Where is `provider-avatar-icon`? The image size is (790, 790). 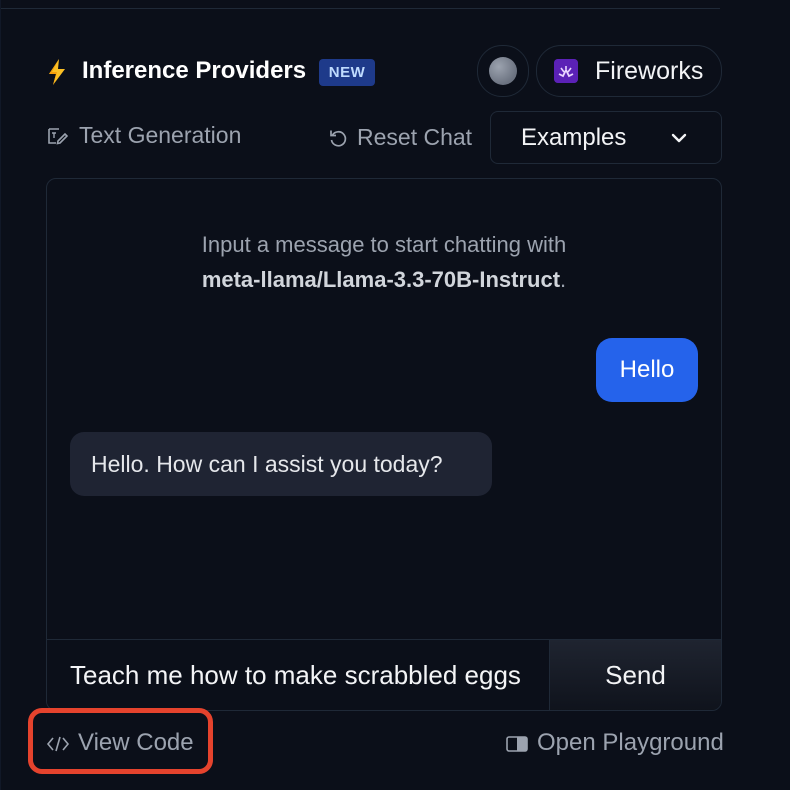
provider-avatar-icon is located at coordinates (503, 71).